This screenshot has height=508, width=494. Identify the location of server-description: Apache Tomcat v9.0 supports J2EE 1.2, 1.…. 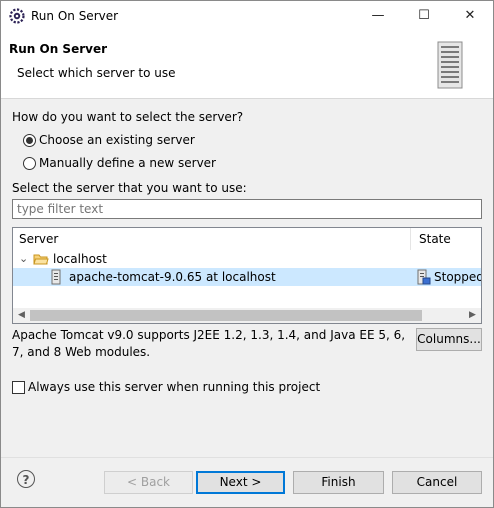
(209, 343).